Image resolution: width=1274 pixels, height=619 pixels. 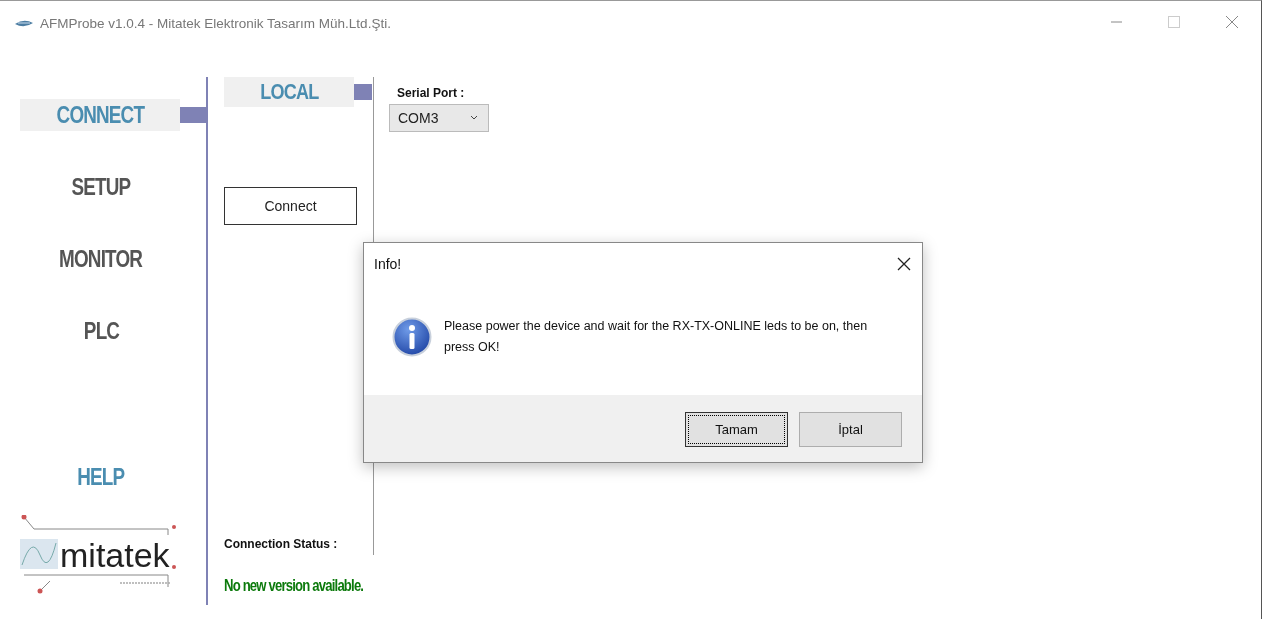 What do you see at coordinates (294, 586) in the screenshot?
I see `version-message: No new version available.` at bounding box center [294, 586].